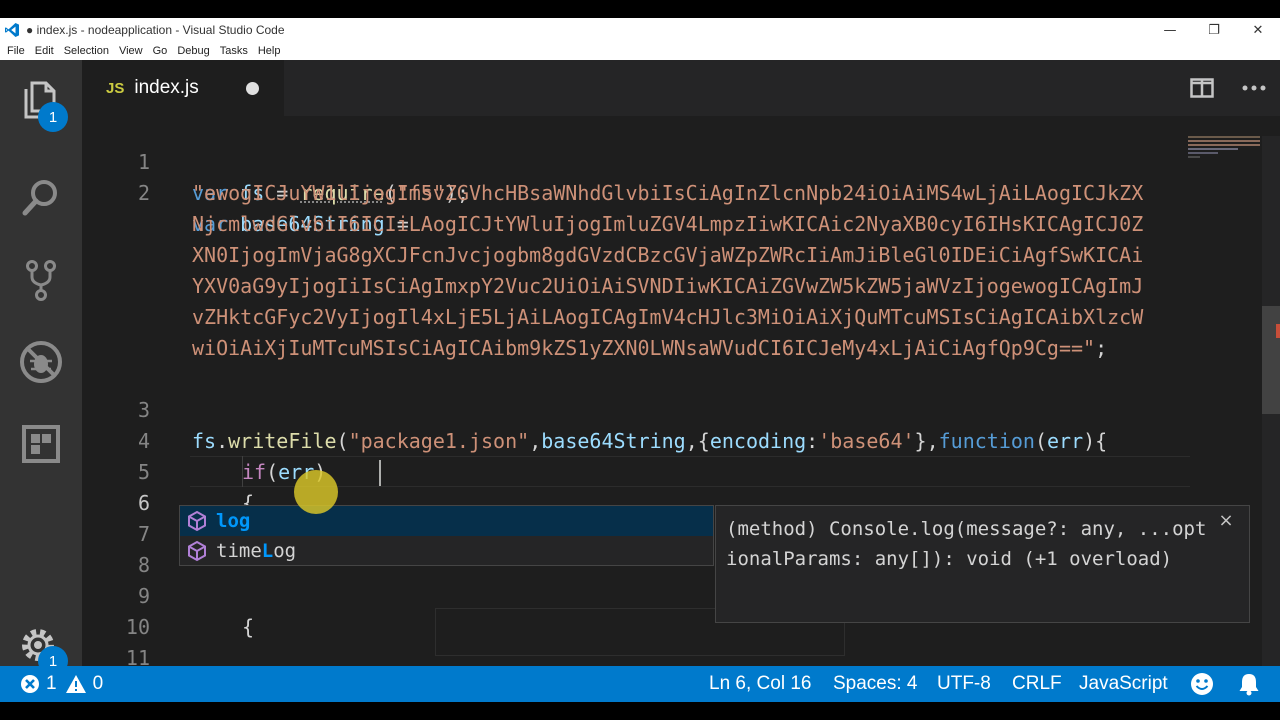 The image size is (1280, 720). Describe the element at coordinates (231, 456) in the screenshot. I see `code-line-4: 4 if(err)` at that location.